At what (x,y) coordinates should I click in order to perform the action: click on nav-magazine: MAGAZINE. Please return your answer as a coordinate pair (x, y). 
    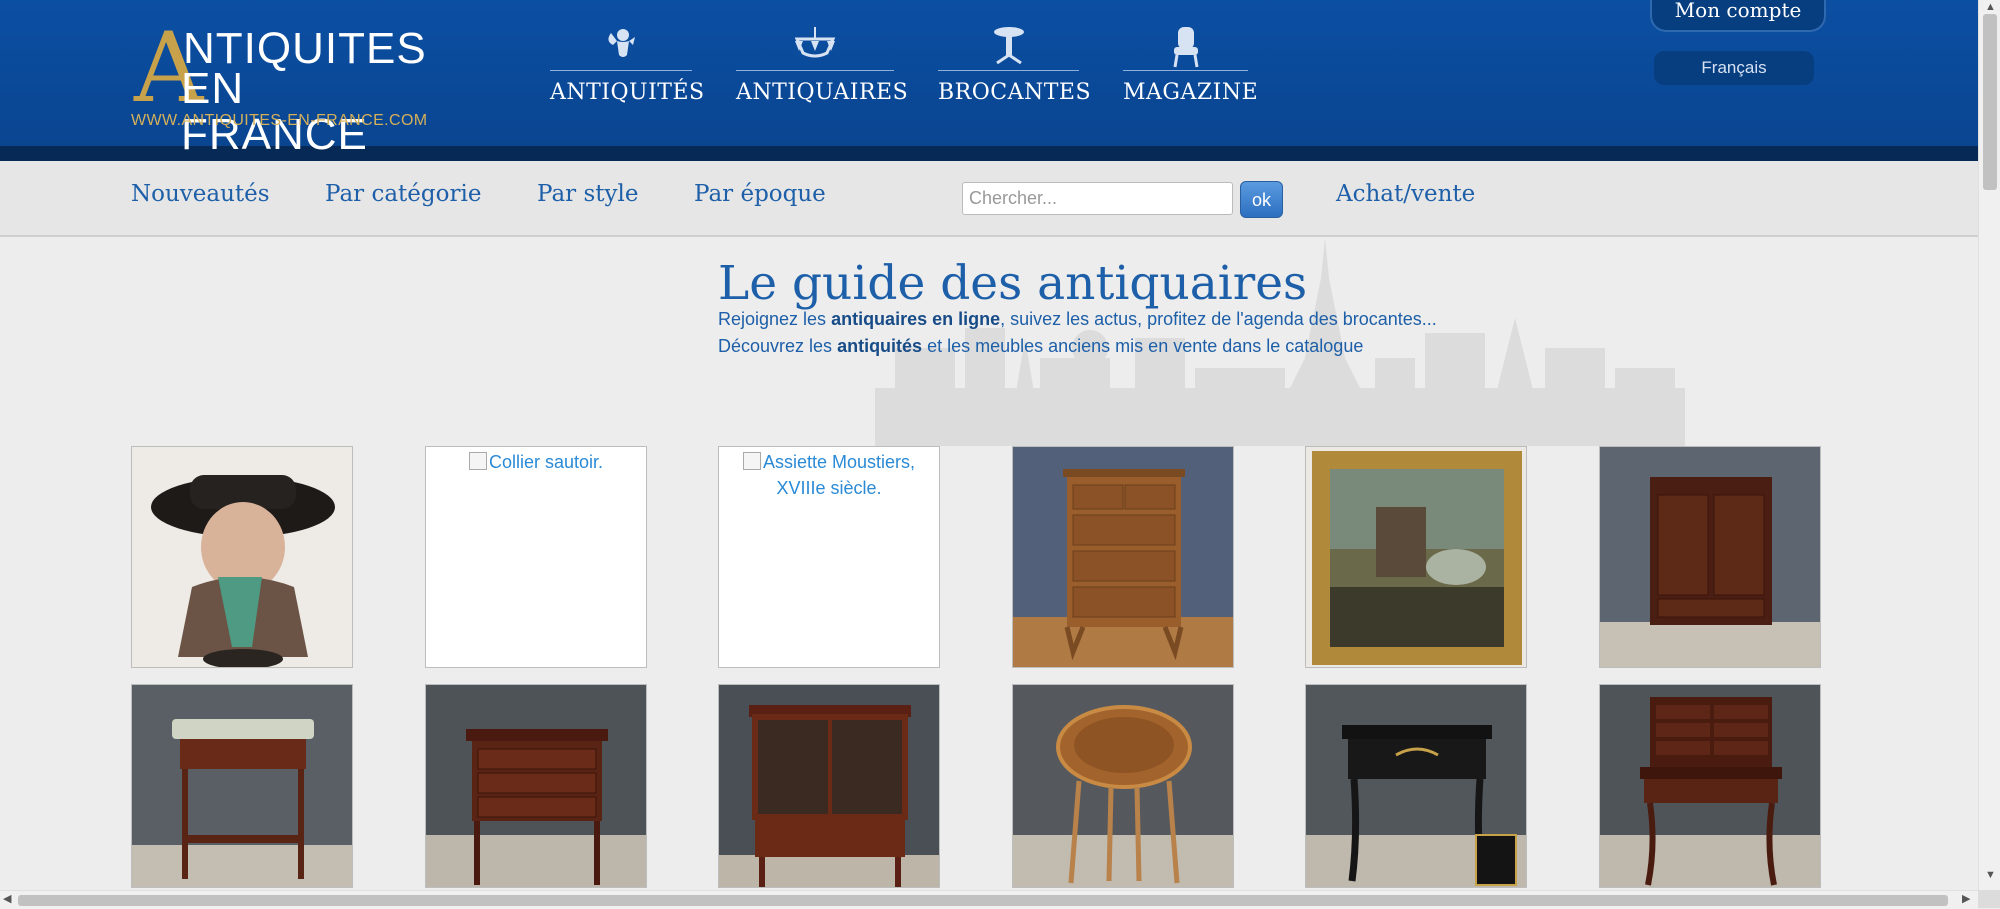
    Looking at the image, I should click on (1191, 65).